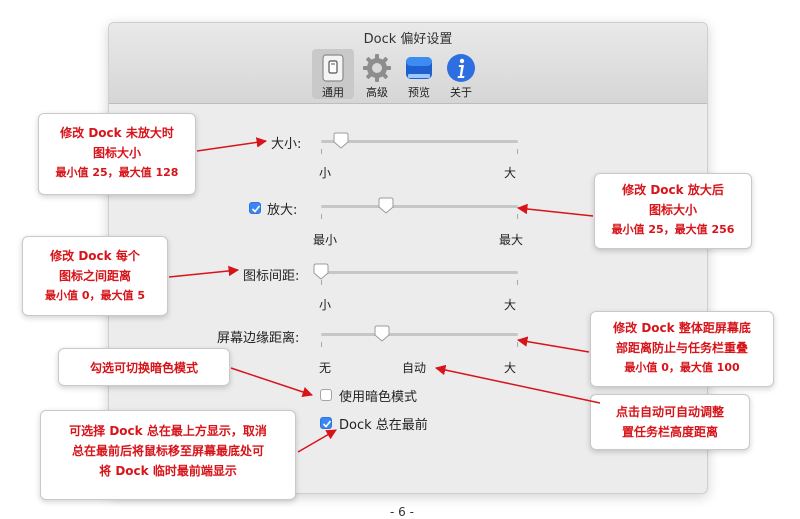 Image resolution: width=800 pixels, height=519 pixels. Describe the element at coordinates (95, 256) in the screenshot. I see `callout-line: 修改 Dock 每个` at that location.